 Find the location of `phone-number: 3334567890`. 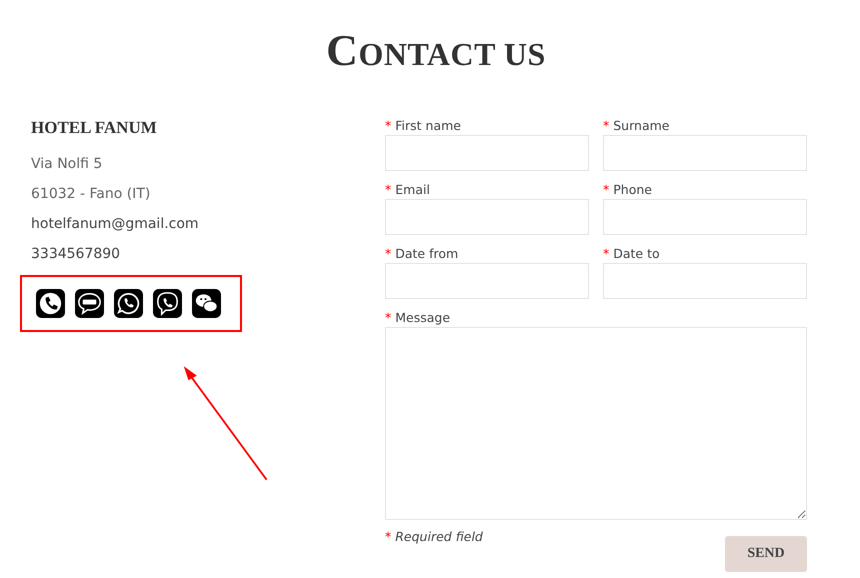

phone-number: 3334567890 is located at coordinates (76, 254).